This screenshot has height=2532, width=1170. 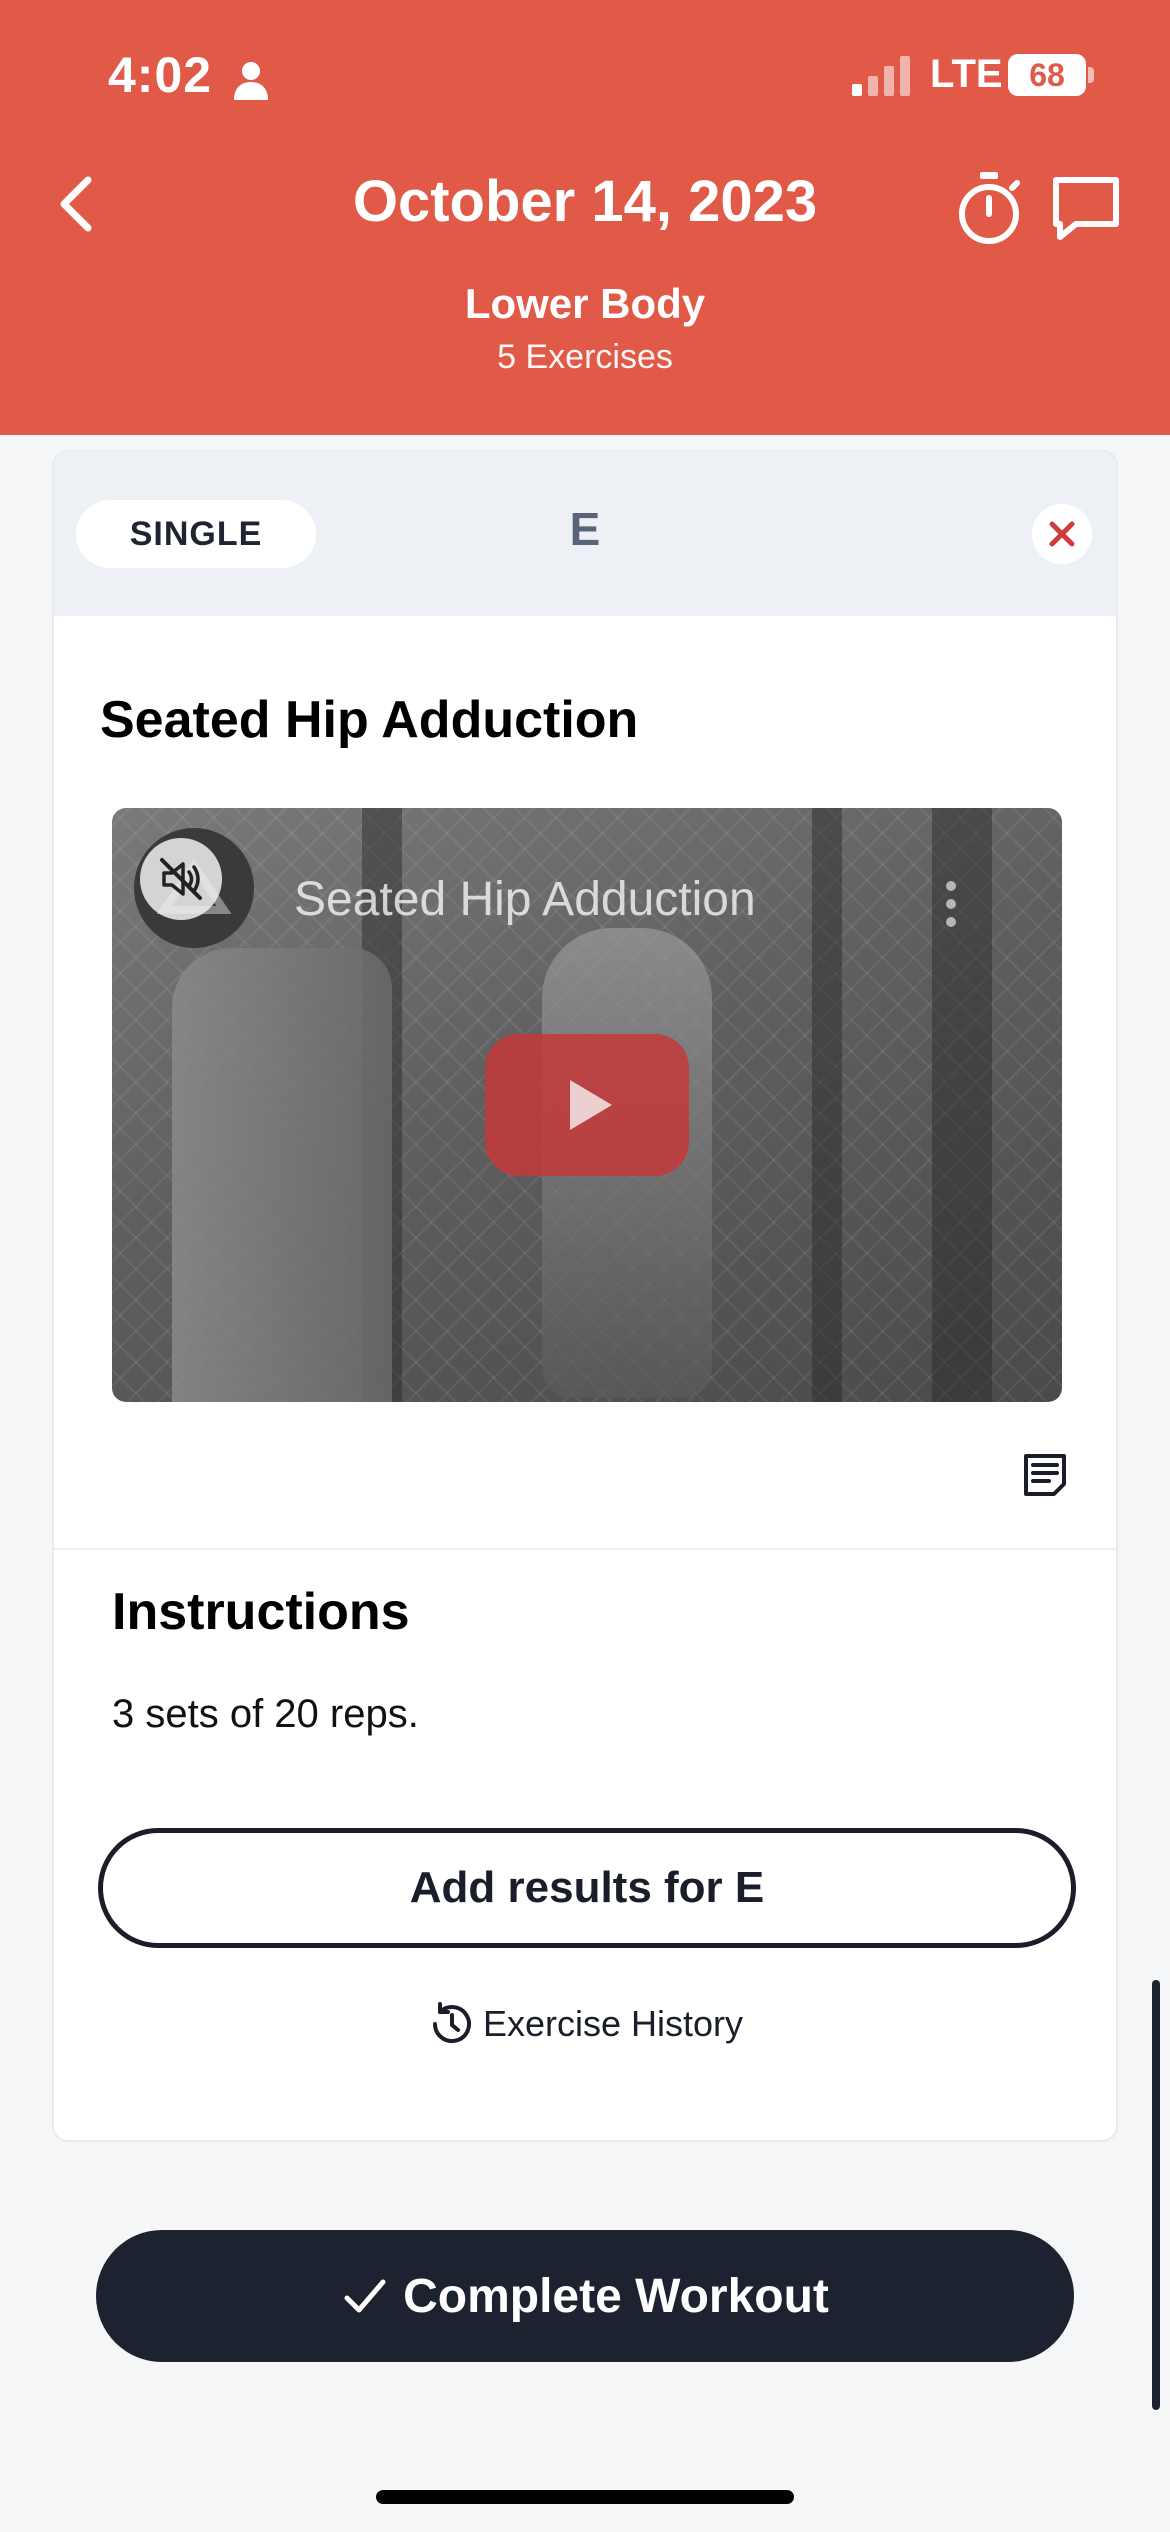 I want to click on complete-workout-button: Complete Workout, so click(x=585, y=2296).